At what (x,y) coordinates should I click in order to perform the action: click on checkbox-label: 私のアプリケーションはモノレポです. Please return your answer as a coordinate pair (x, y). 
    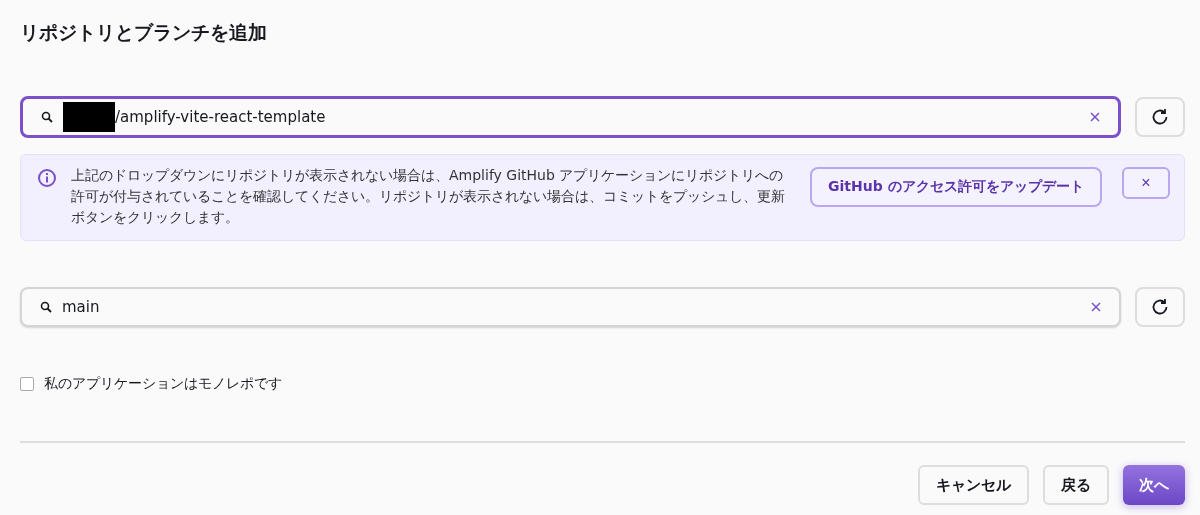
    Looking at the image, I should click on (163, 384).